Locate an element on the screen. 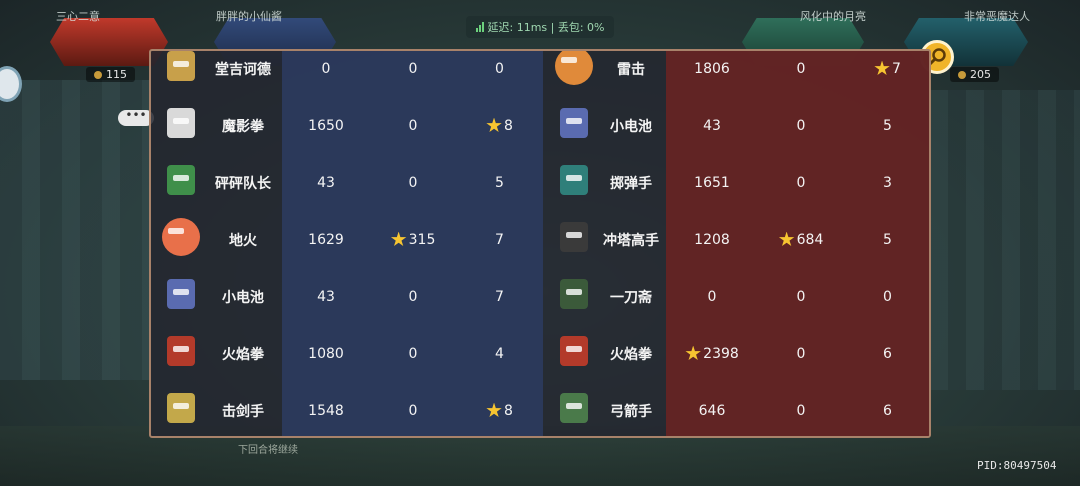 The height and width of the screenshot is (486, 1080). right-kills-value: 0 is located at coordinates (801, 353).